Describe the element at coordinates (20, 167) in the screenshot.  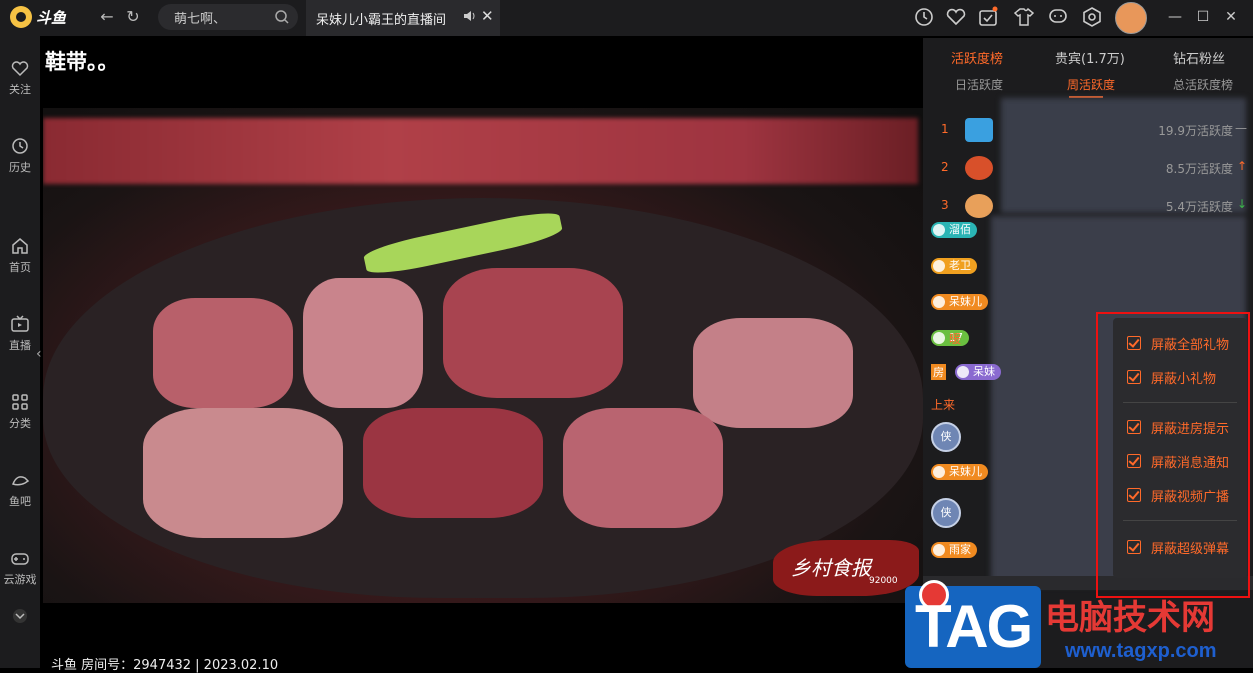
I see `sidebar-label: 历史` at that location.